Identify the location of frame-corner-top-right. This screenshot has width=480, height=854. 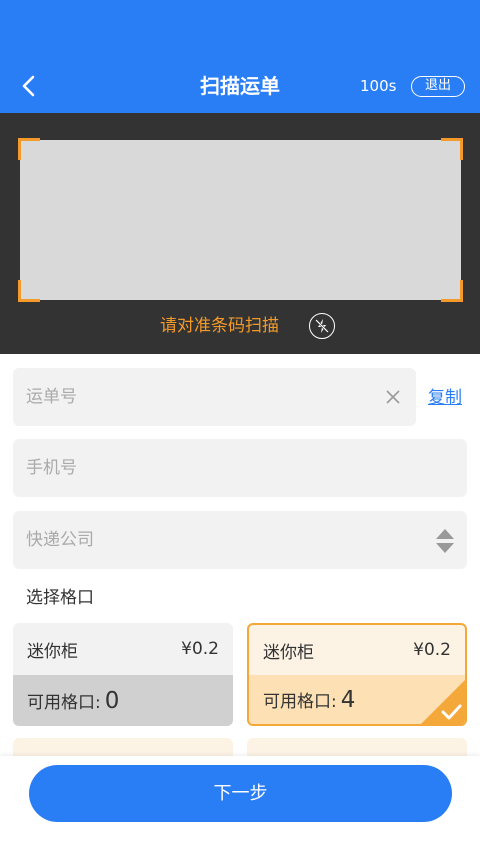
(452, 149).